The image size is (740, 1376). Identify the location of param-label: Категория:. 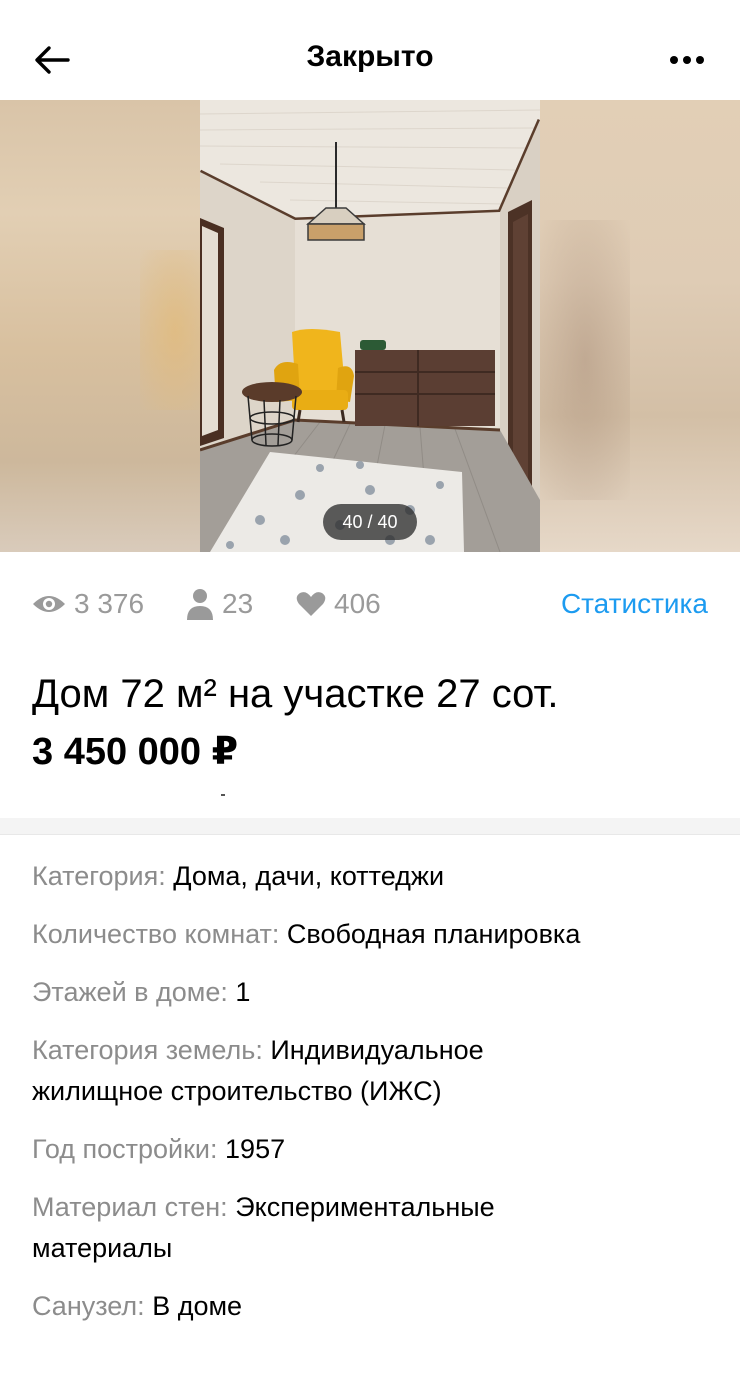
(99, 876).